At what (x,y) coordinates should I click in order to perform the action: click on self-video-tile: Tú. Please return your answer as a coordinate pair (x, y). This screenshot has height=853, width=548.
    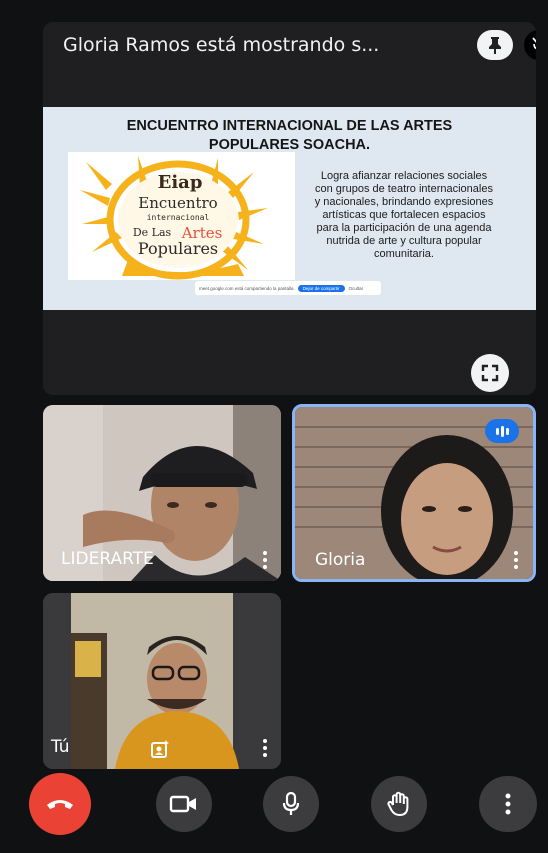
    Looking at the image, I should click on (162, 681).